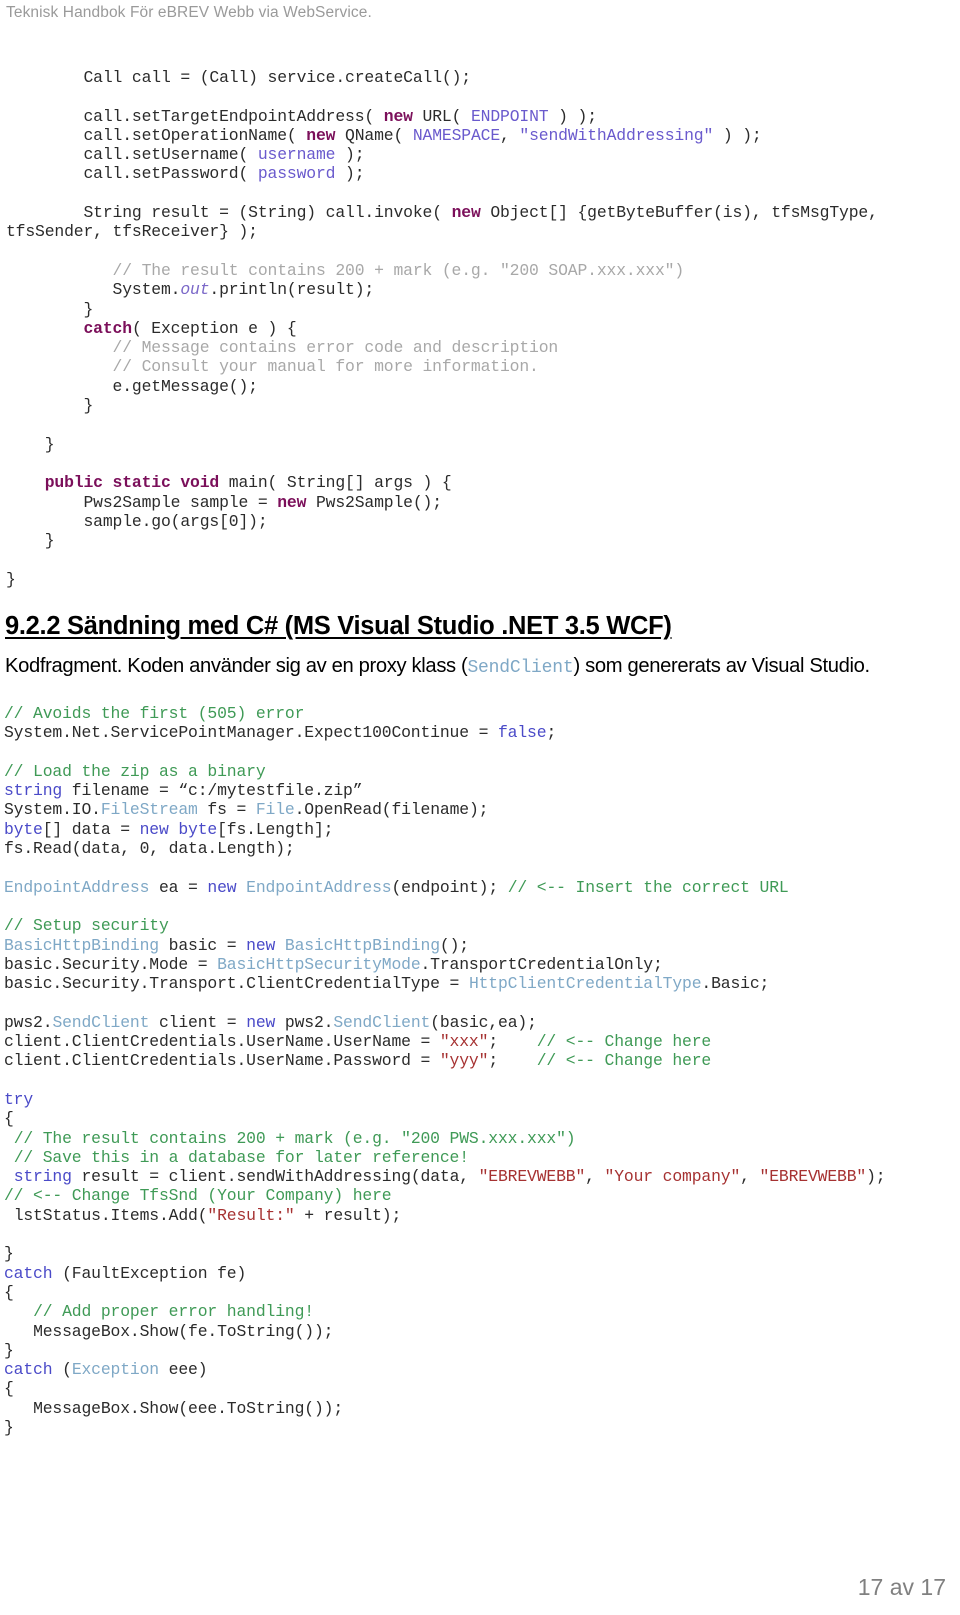 The height and width of the screenshot is (1615, 960). Describe the element at coordinates (520, 668) in the screenshot. I see `inline-code-sendclient: SendClient` at that location.